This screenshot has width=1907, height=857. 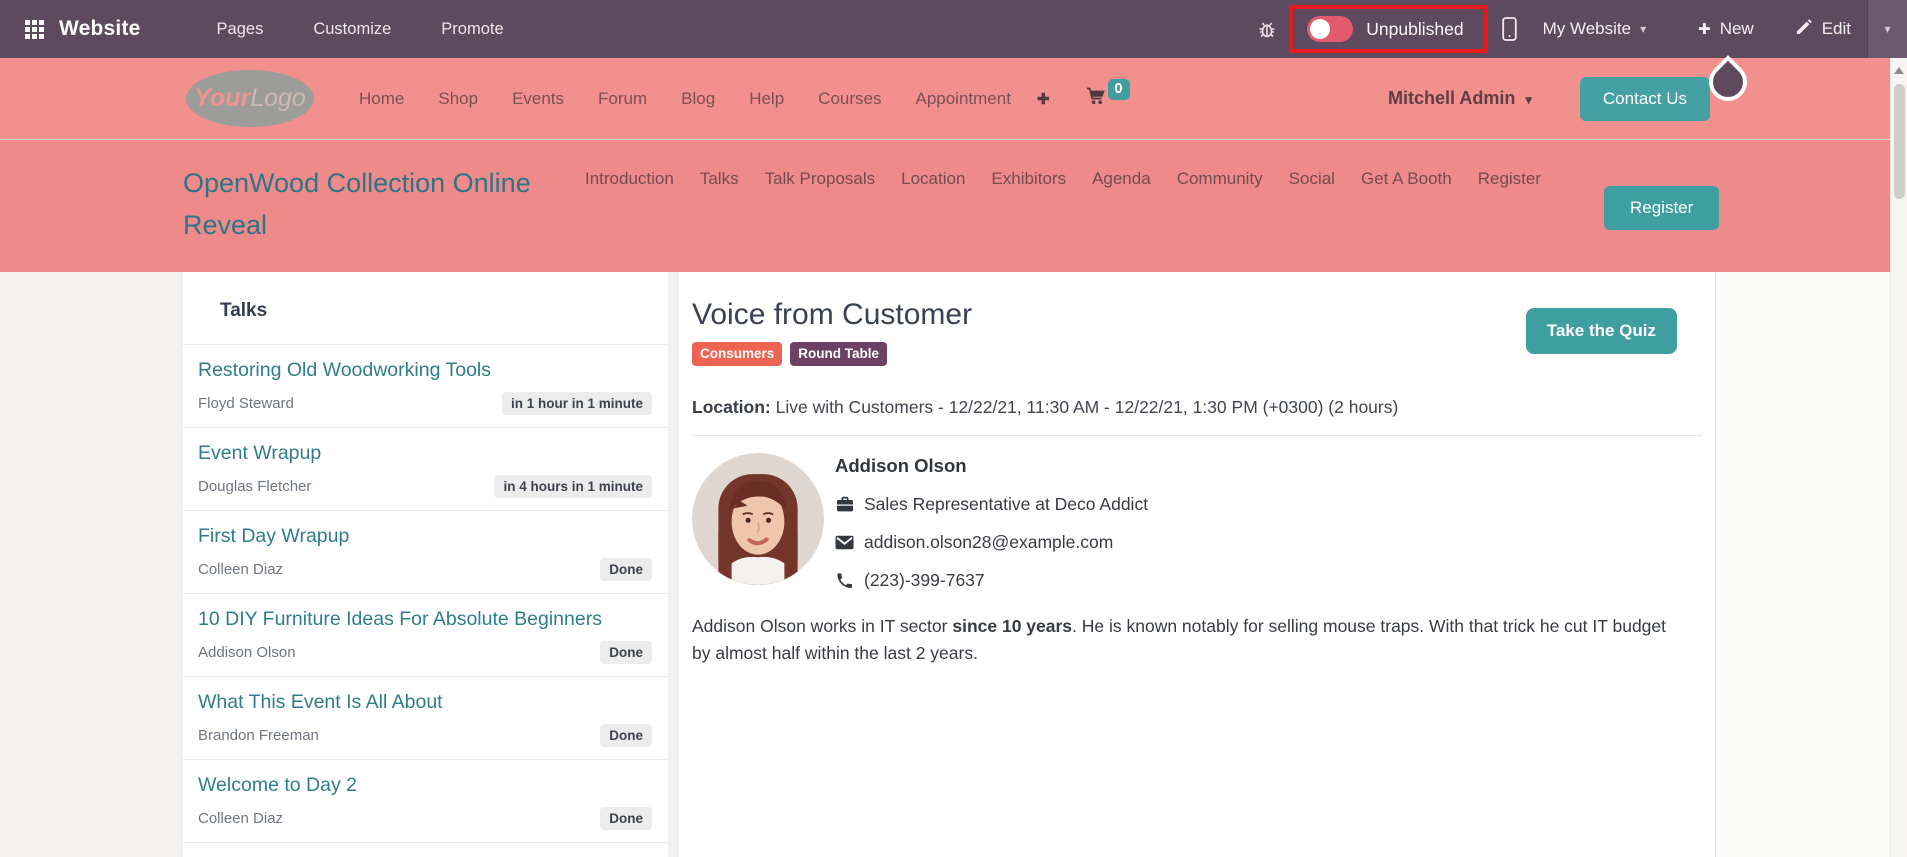 What do you see at coordinates (849, 99) in the screenshot?
I see `nav-item-courses: Courses` at bounding box center [849, 99].